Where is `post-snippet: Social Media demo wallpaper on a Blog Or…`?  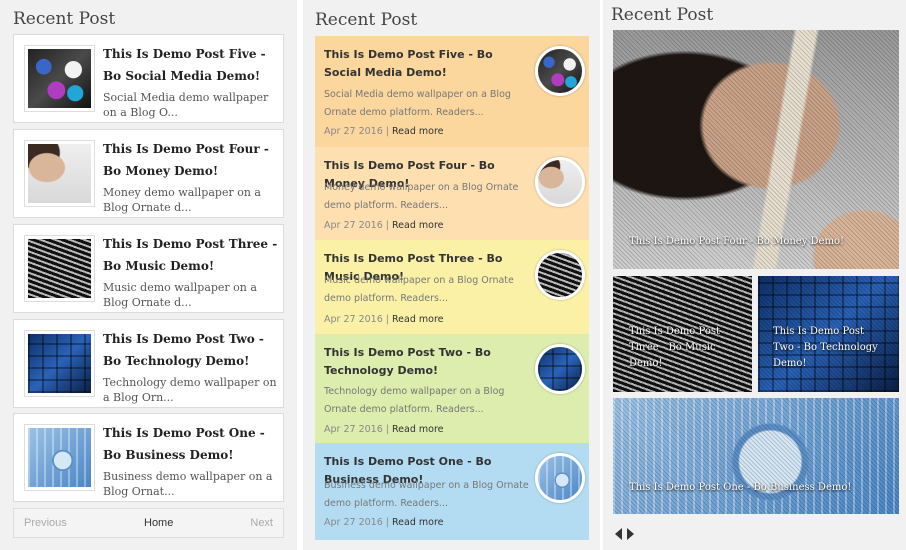
post-snippet: Social Media demo wallpaper on a Blog Or… is located at coordinates (417, 103).